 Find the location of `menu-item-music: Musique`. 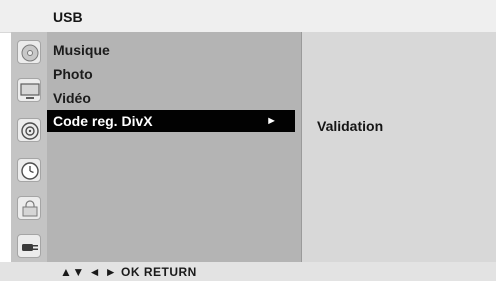

menu-item-music: Musique is located at coordinates (174, 50).